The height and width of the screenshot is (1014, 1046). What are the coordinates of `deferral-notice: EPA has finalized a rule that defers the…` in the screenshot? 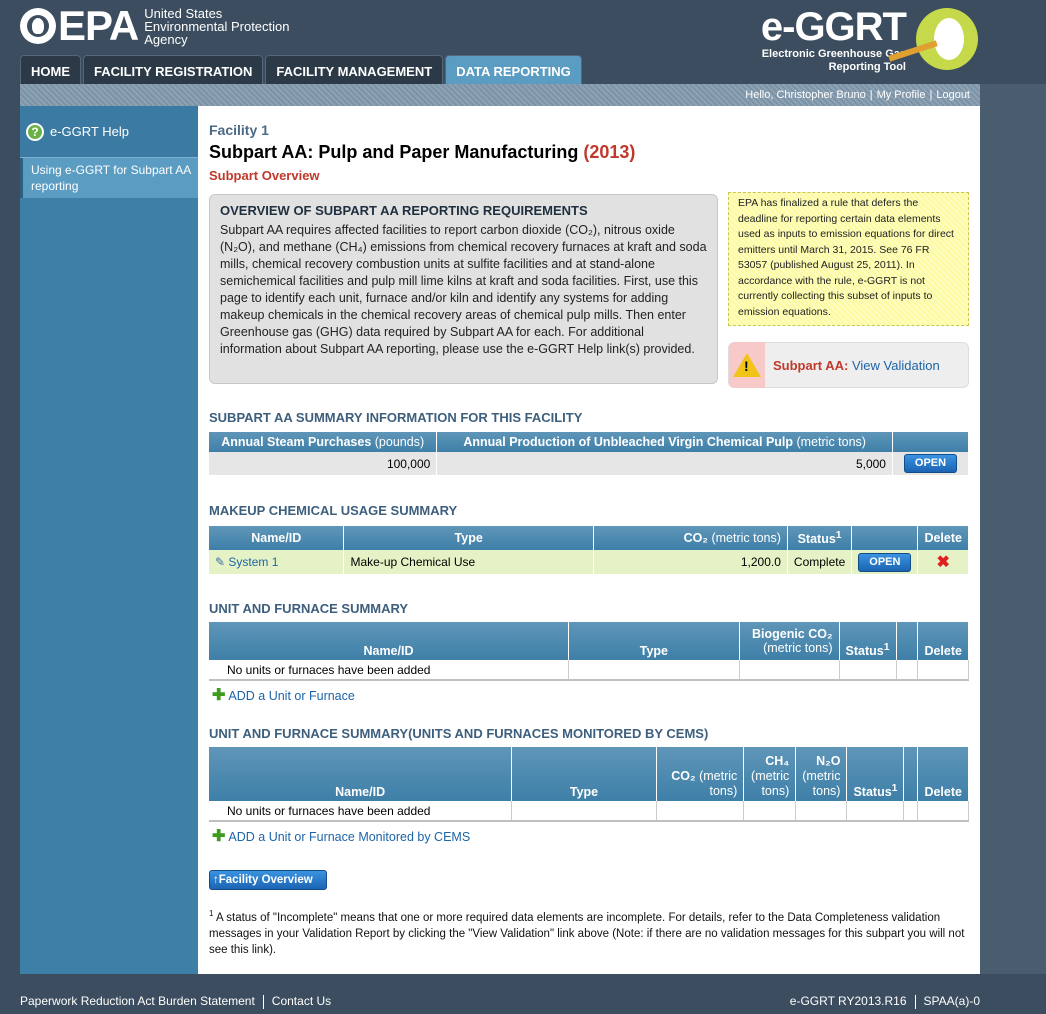 It's located at (848, 259).